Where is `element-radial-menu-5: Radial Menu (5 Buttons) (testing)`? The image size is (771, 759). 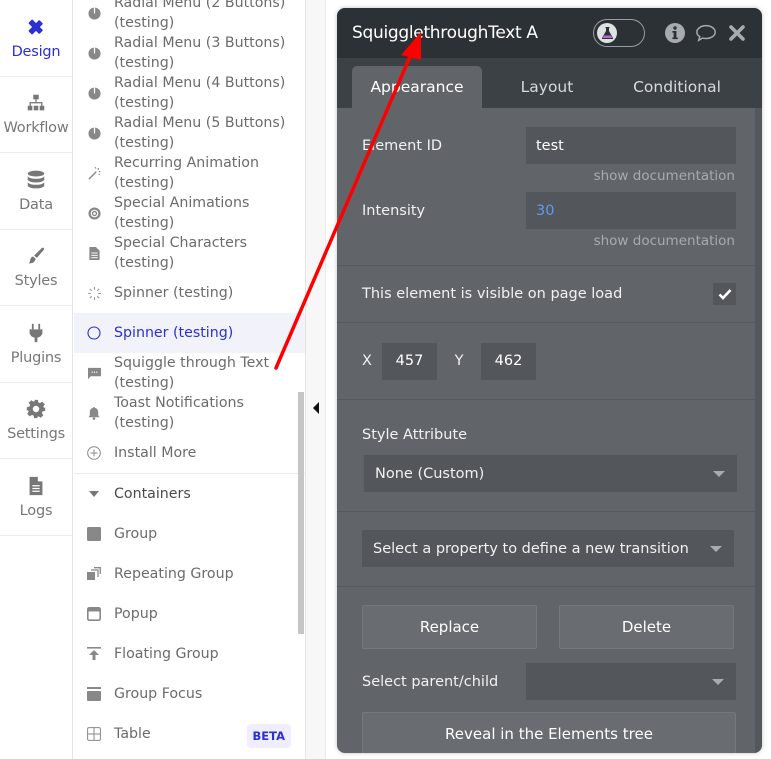
element-radial-menu-5: Radial Menu (5 Buttons) (testing) is located at coordinates (189, 133).